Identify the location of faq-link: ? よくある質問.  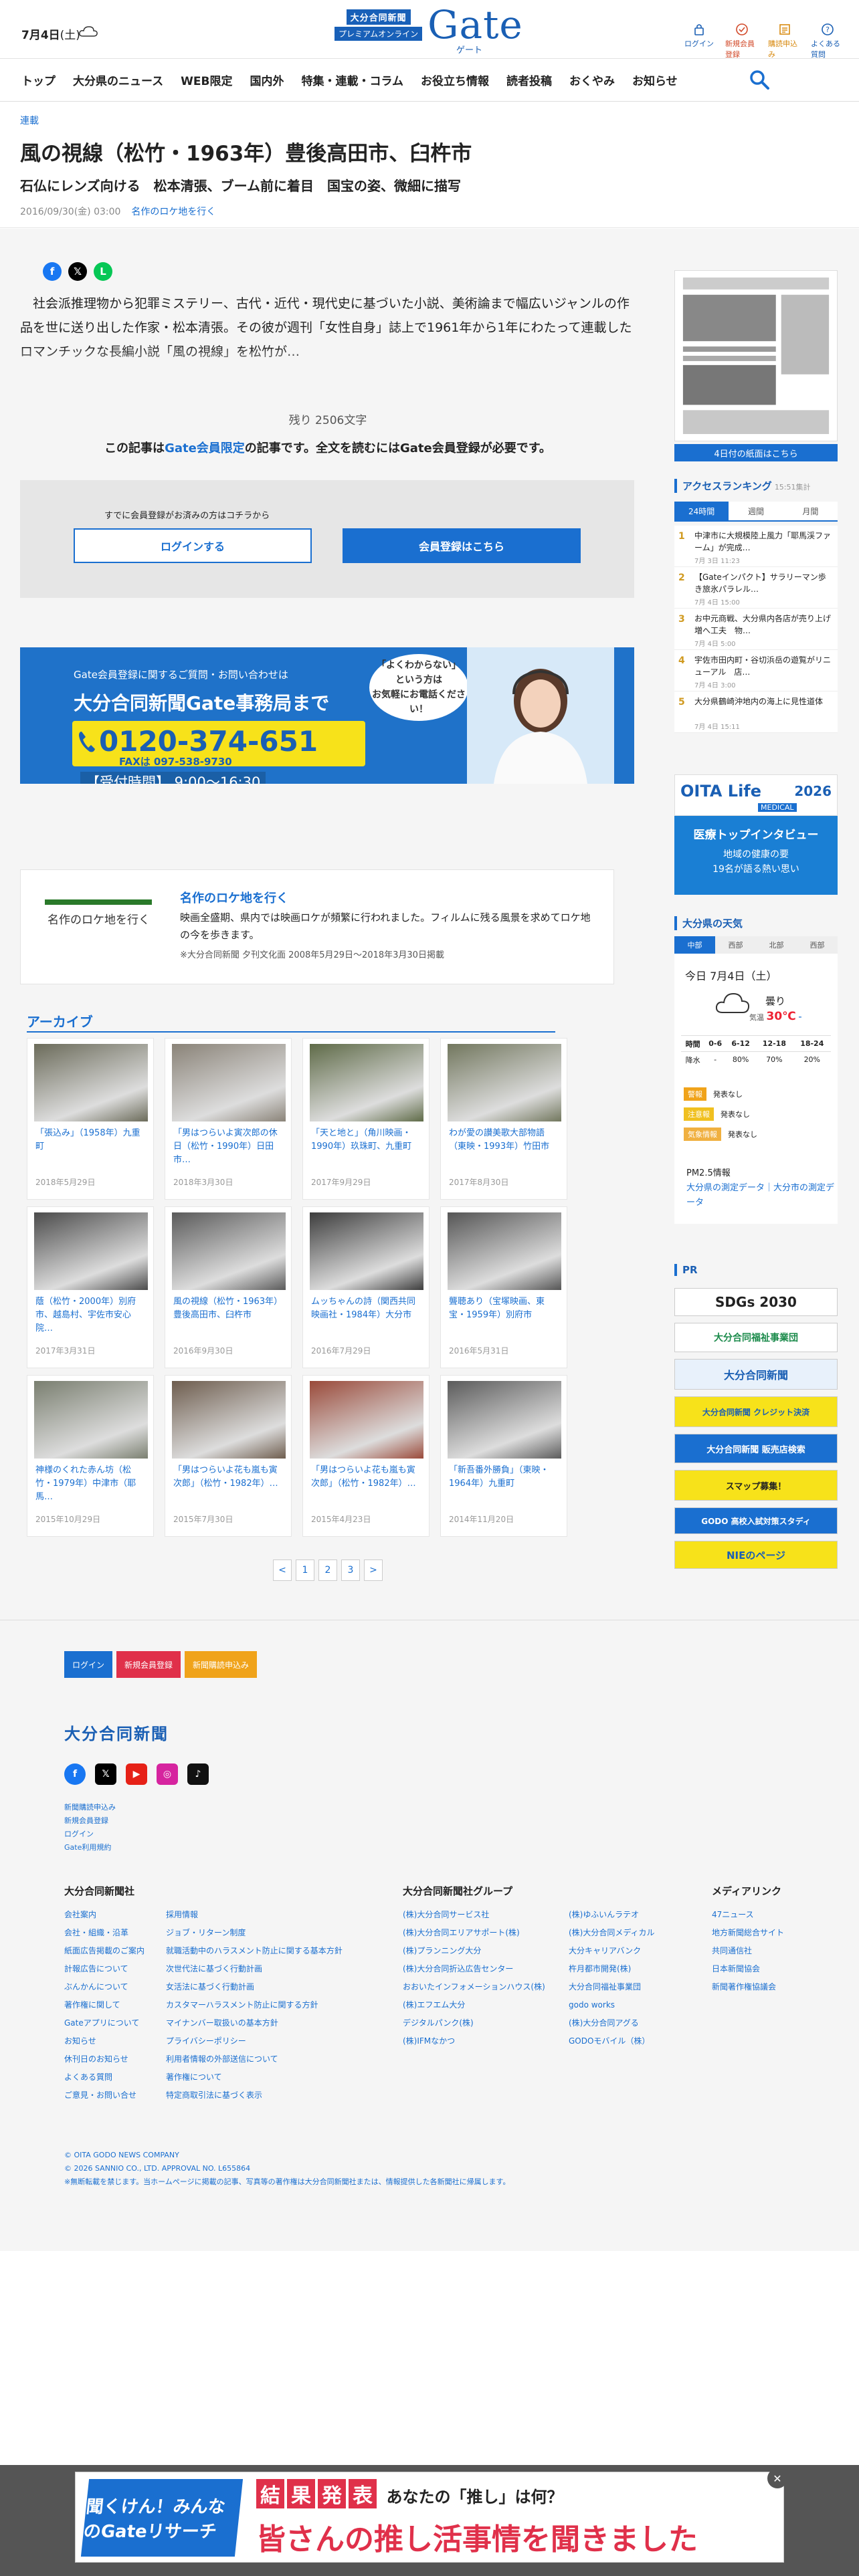
(828, 41).